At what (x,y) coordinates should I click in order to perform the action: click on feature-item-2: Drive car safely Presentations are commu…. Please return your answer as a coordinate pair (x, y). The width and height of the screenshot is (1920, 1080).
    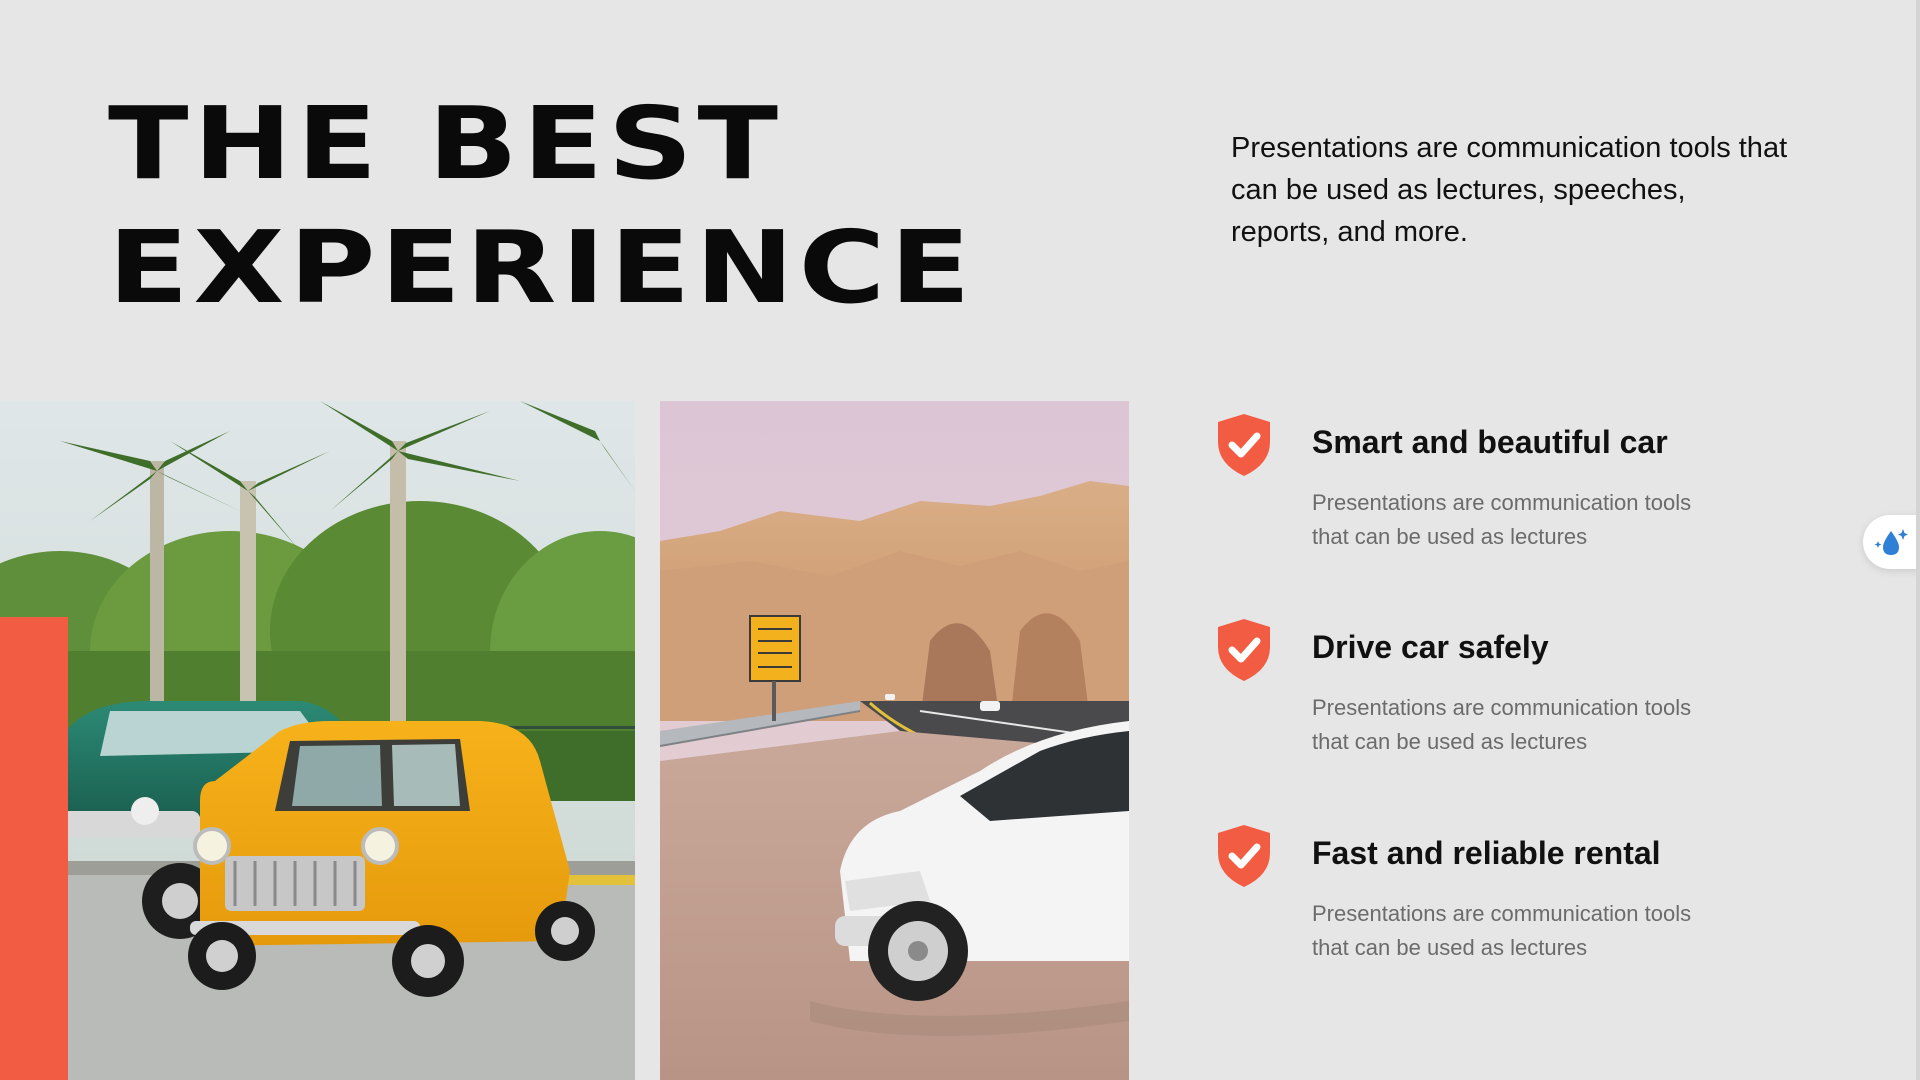
    Looking at the image, I should click on (1474, 692).